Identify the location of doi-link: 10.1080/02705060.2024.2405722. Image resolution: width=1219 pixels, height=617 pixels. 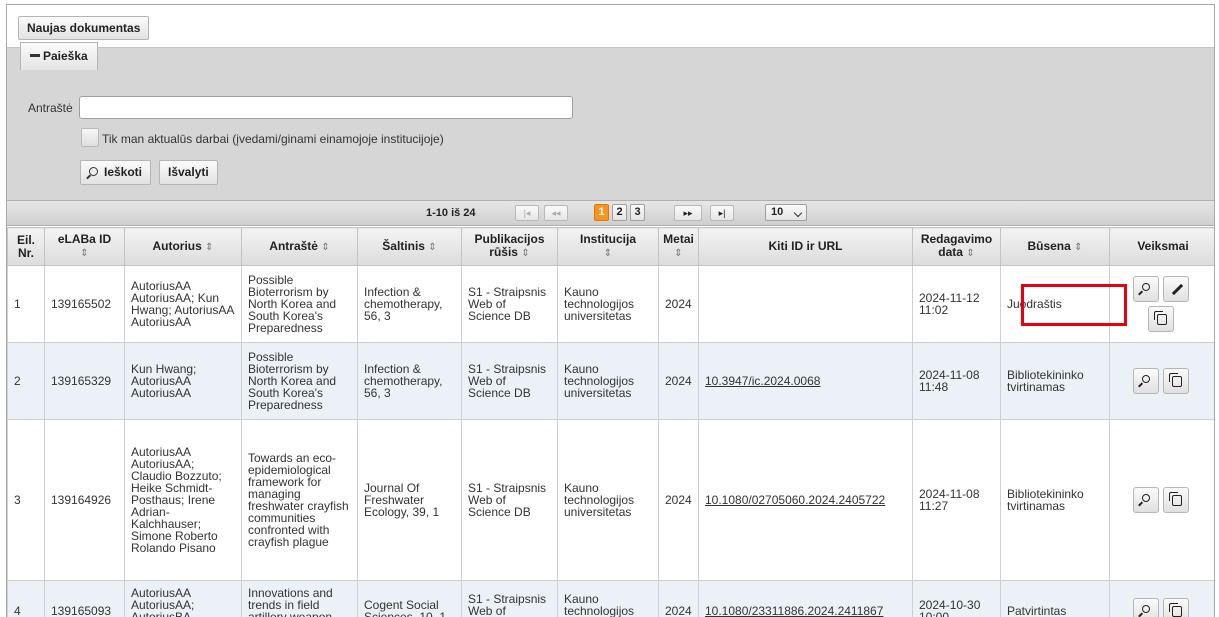
(795, 500).